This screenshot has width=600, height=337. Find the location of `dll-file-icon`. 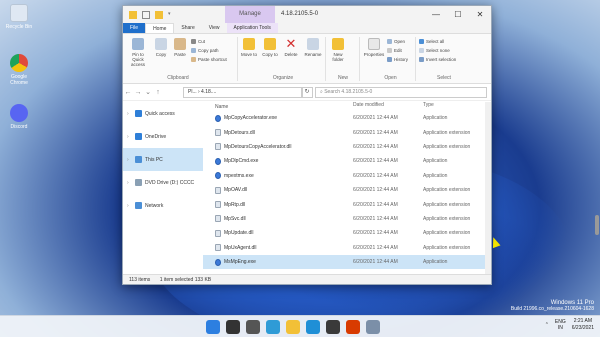

dll-file-icon is located at coordinates (218, 147).